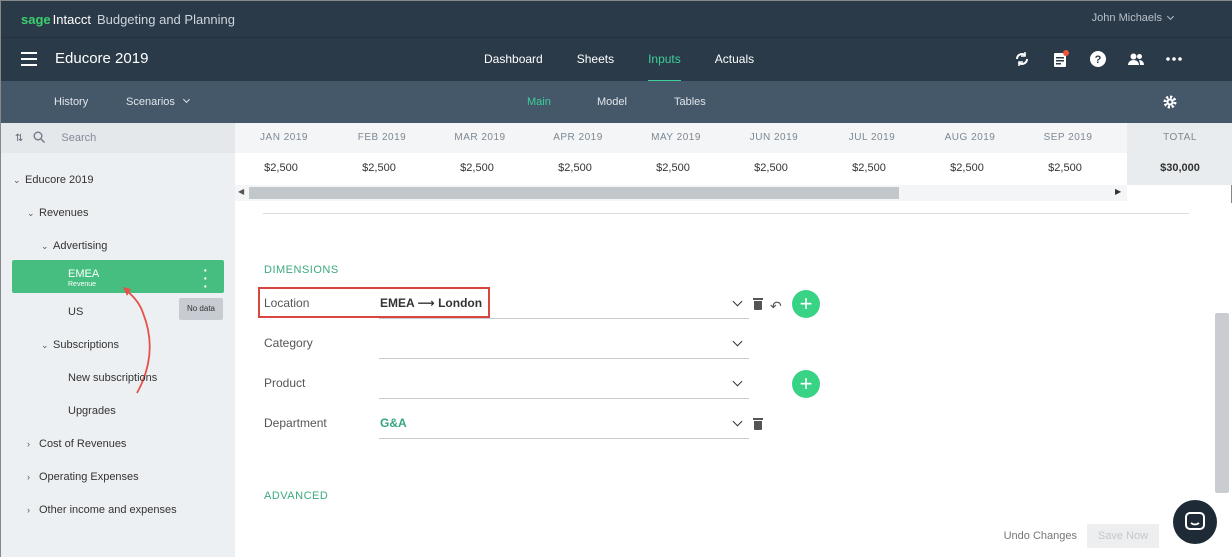  What do you see at coordinates (1180, 137) in the screenshot?
I see `total-header: TOTAL` at bounding box center [1180, 137].